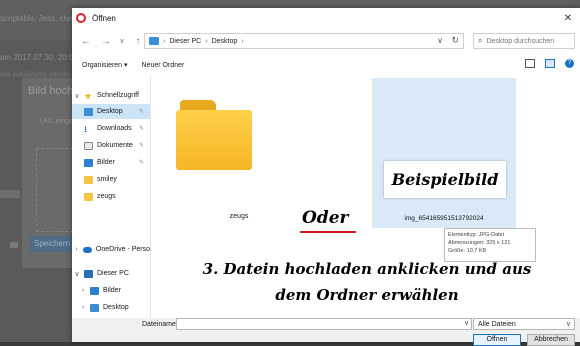  What do you see at coordinates (56, 121) in the screenshot?
I see `background-url-label: URL einge` at bounding box center [56, 121].